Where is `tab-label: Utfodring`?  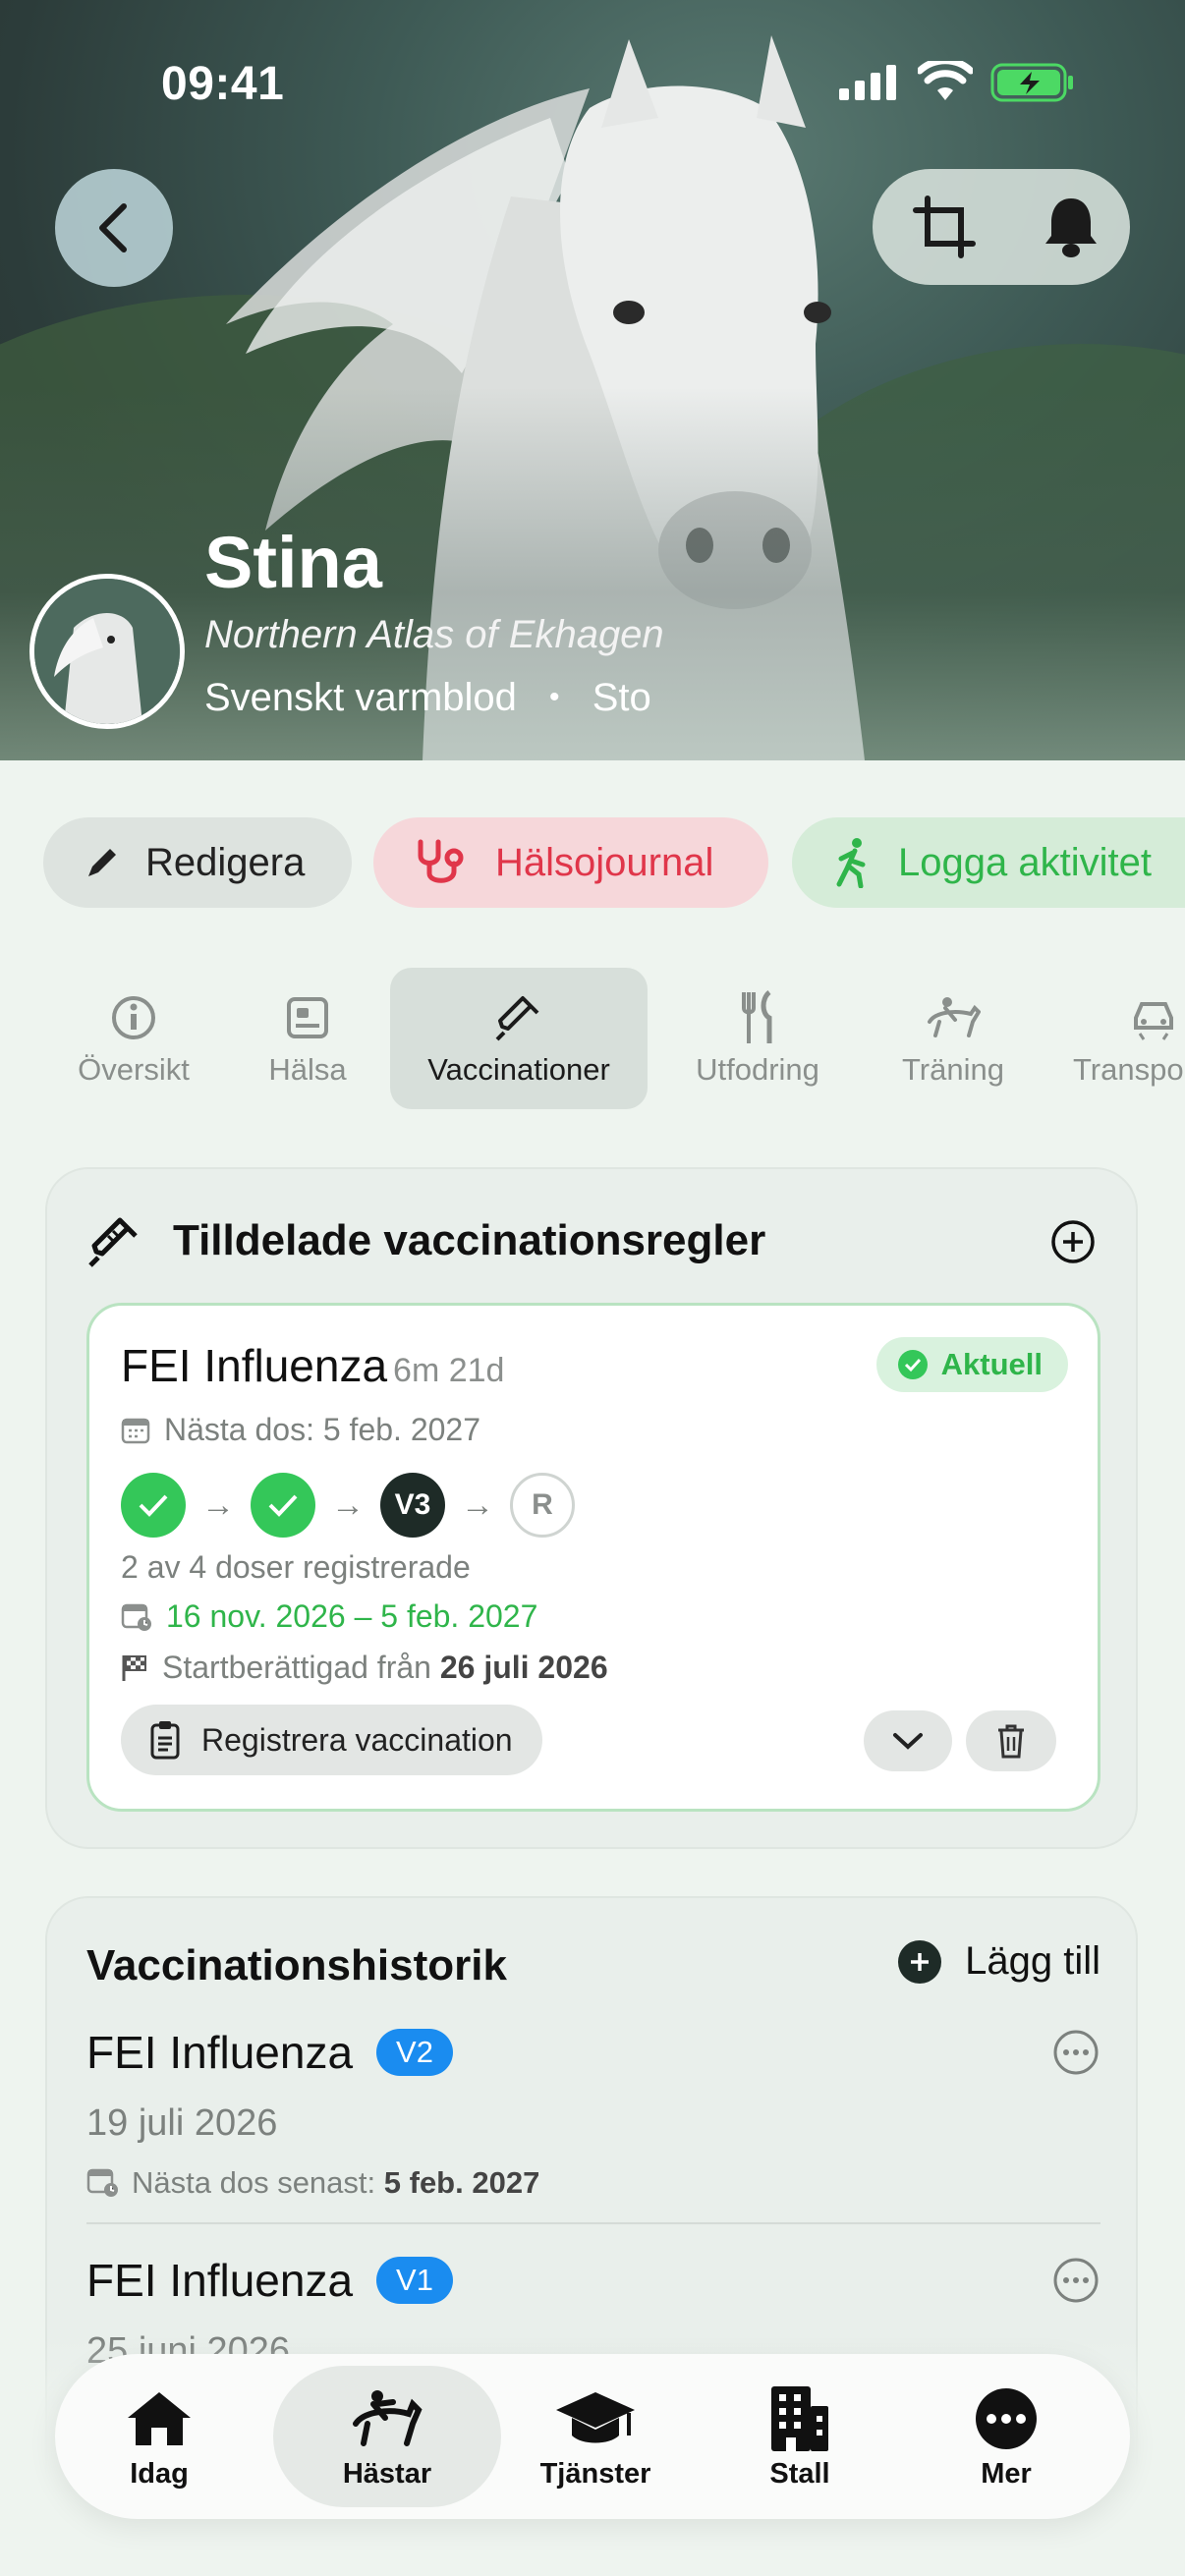
tab-label: Utfodring is located at coordinates (757, 1069).